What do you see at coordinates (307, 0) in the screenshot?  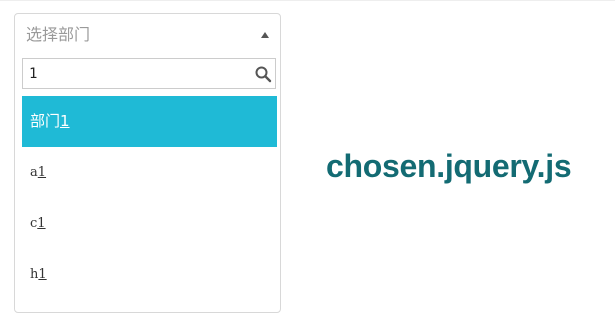 I see `top-divider` at bounding box center [307, 0].